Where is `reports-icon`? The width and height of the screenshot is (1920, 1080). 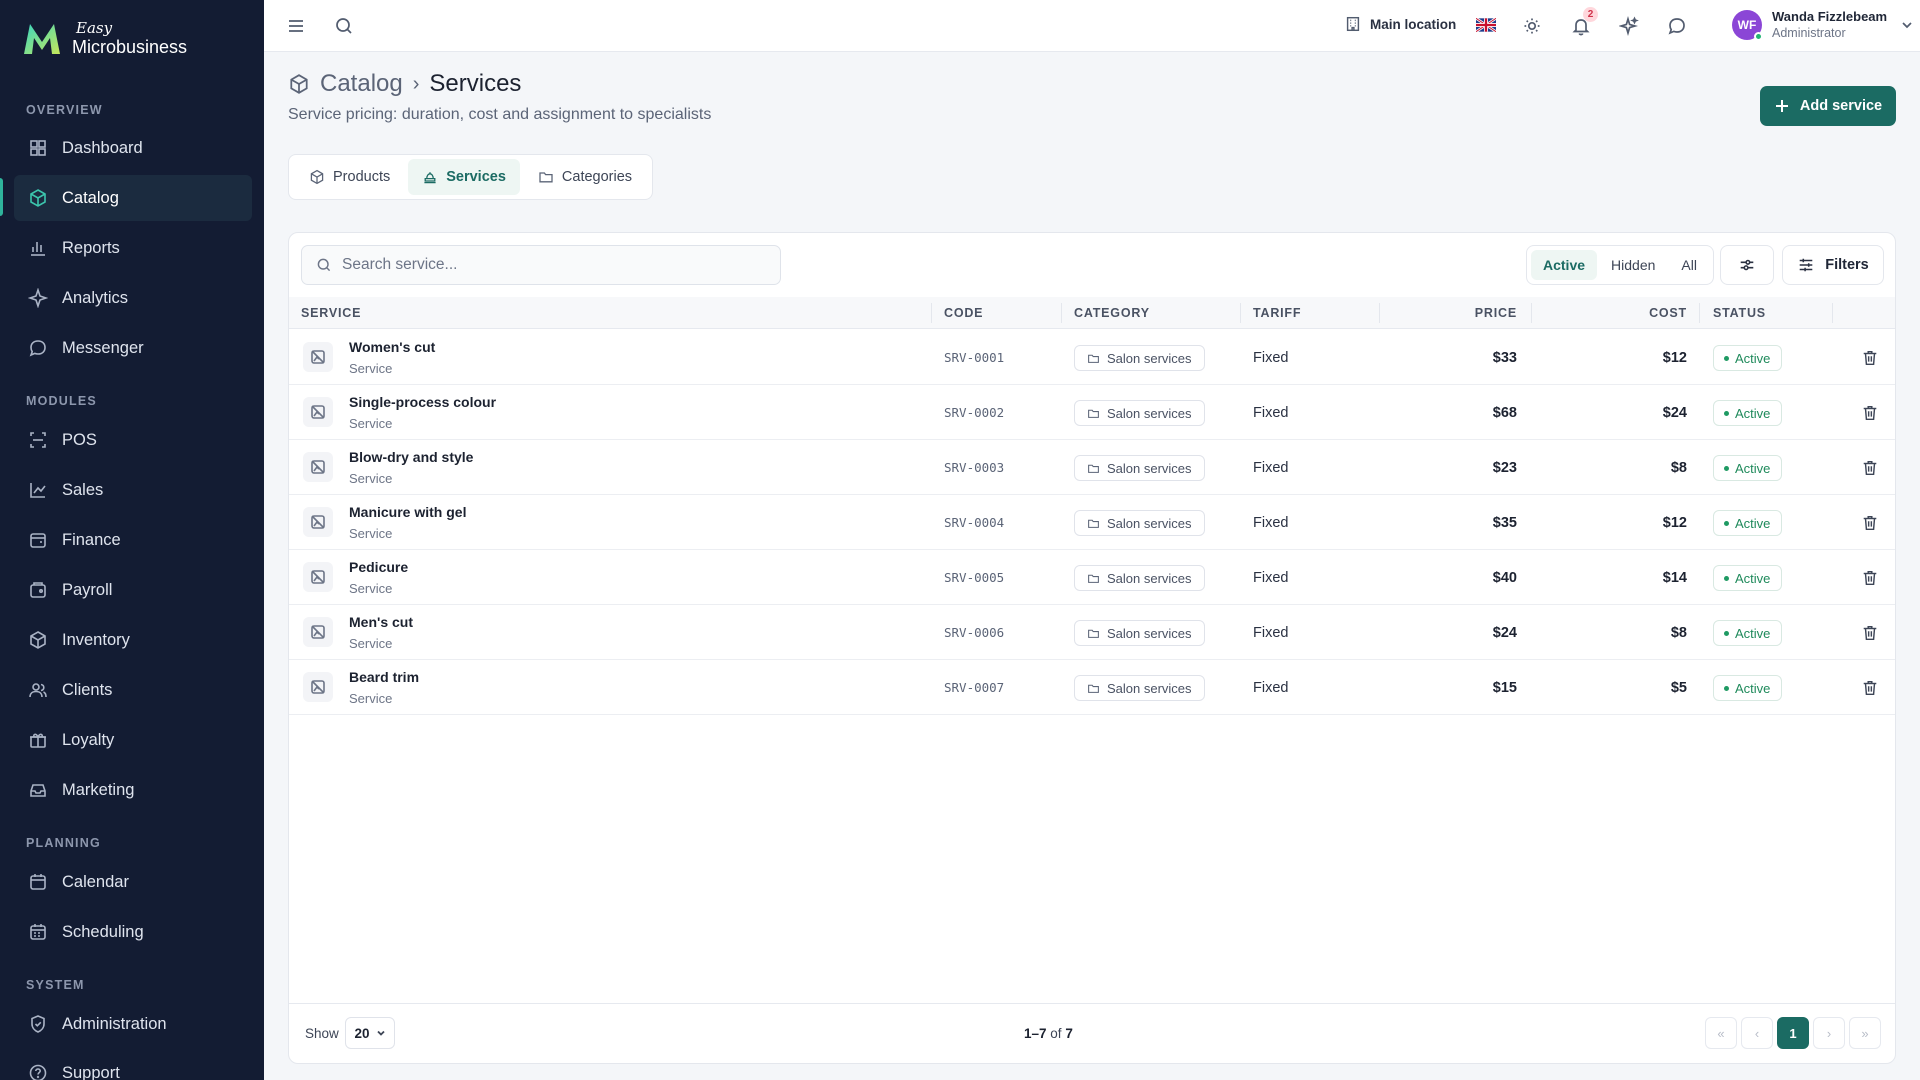
reports-icon is located at coordinates (38, 248).